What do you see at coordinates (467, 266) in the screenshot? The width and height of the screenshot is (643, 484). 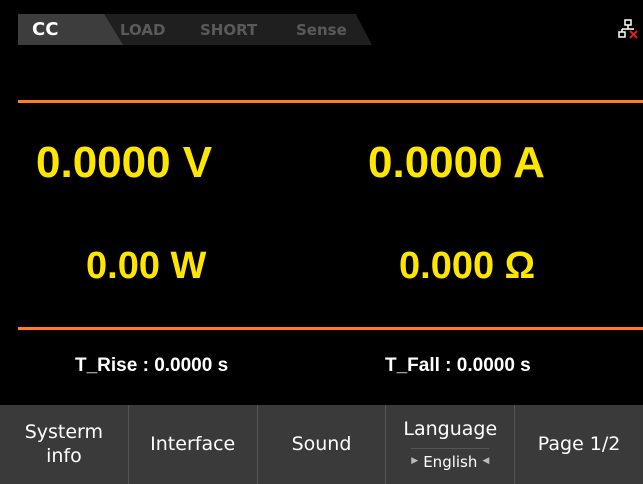 I see `resistance-reading: 0.000 Ω` at bounding box center [467, 266].